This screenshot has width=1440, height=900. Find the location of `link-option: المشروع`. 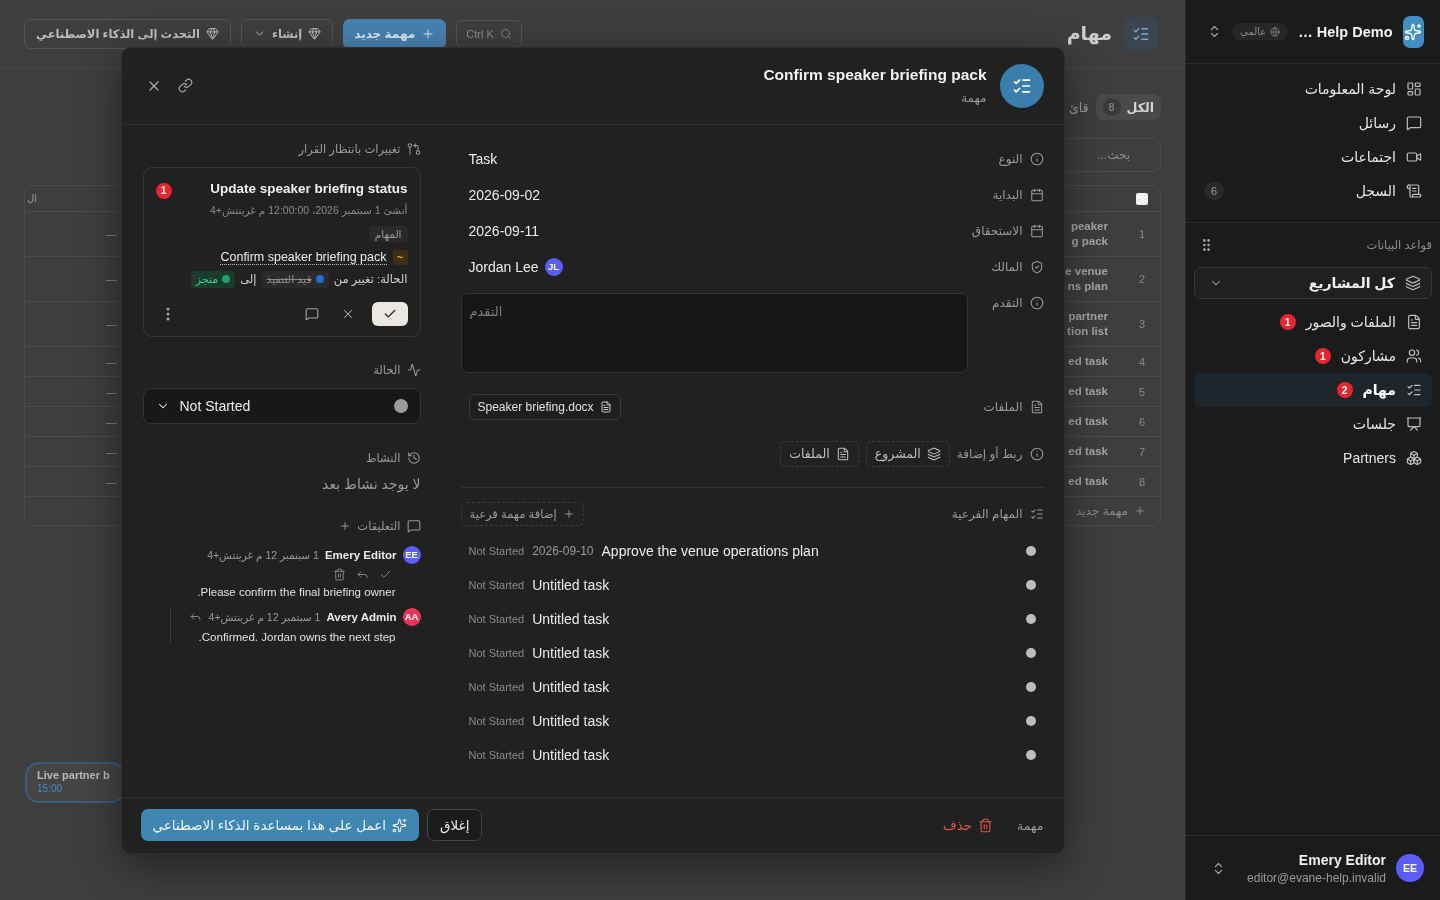

link-option: المشروع is located at coordinates (907, 453).